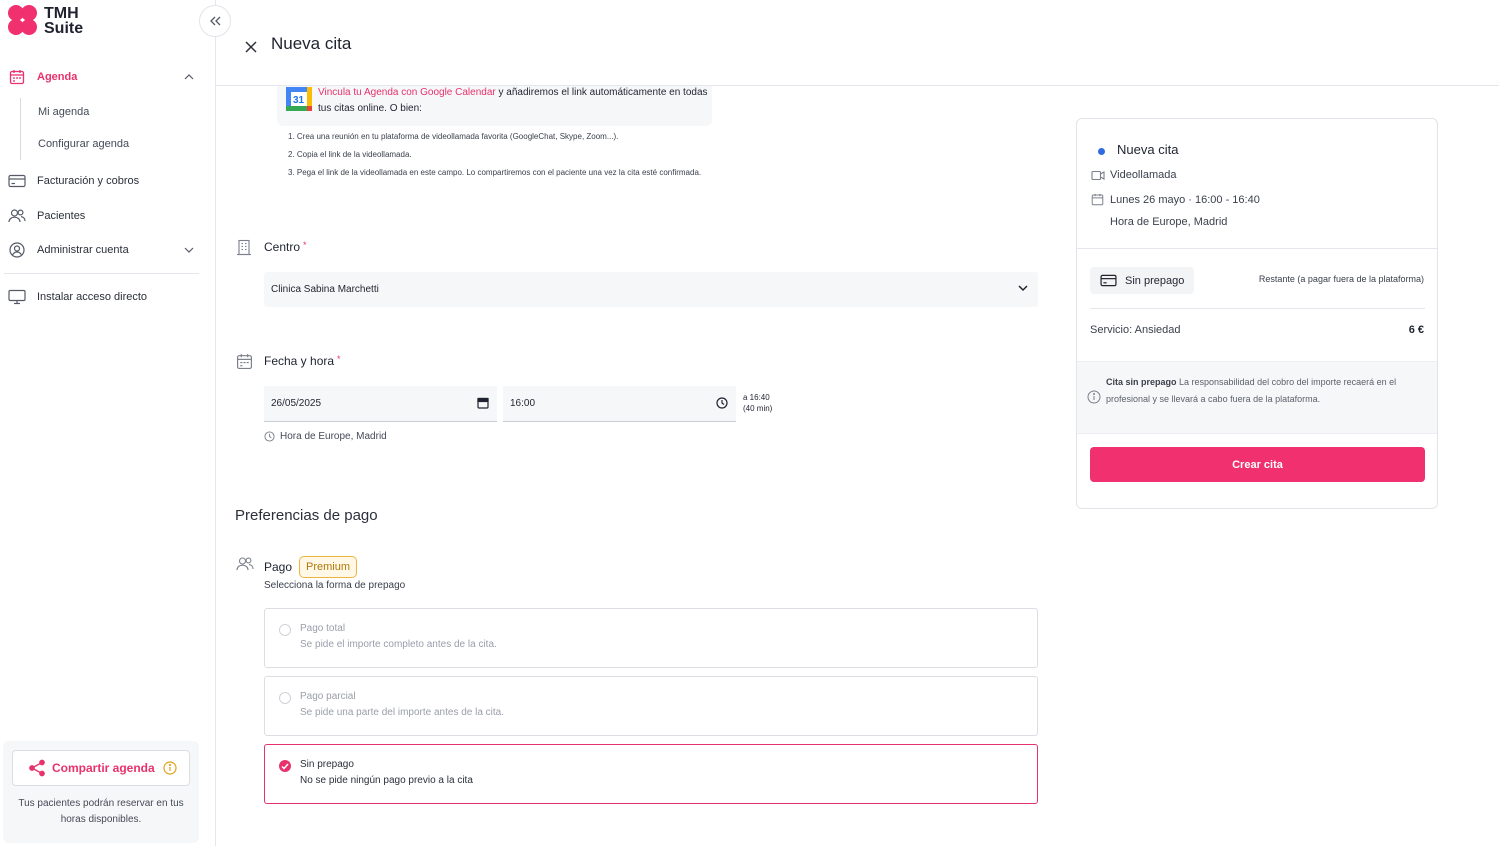  I want to click on double-chevron-left-icon, so click(215, 21).